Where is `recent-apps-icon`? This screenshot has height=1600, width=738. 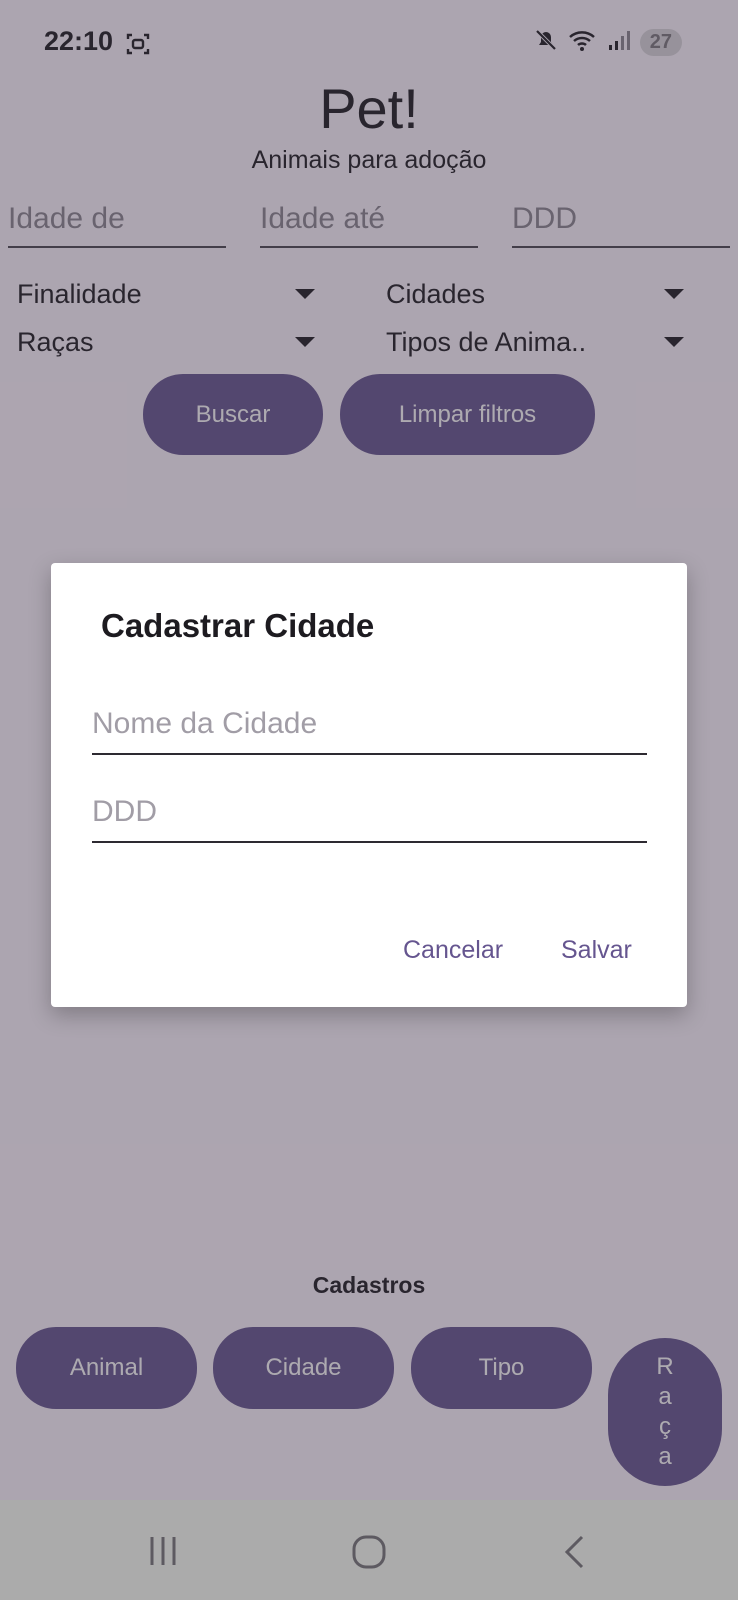
recent-apps-icon is located at coordinates (163, 1553).